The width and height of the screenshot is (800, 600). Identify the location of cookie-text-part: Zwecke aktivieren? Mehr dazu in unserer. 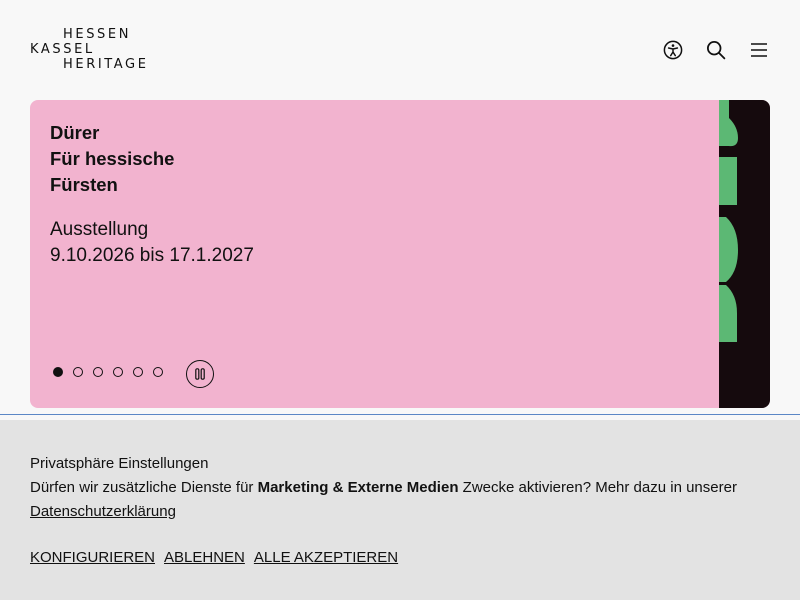
(597, 487).